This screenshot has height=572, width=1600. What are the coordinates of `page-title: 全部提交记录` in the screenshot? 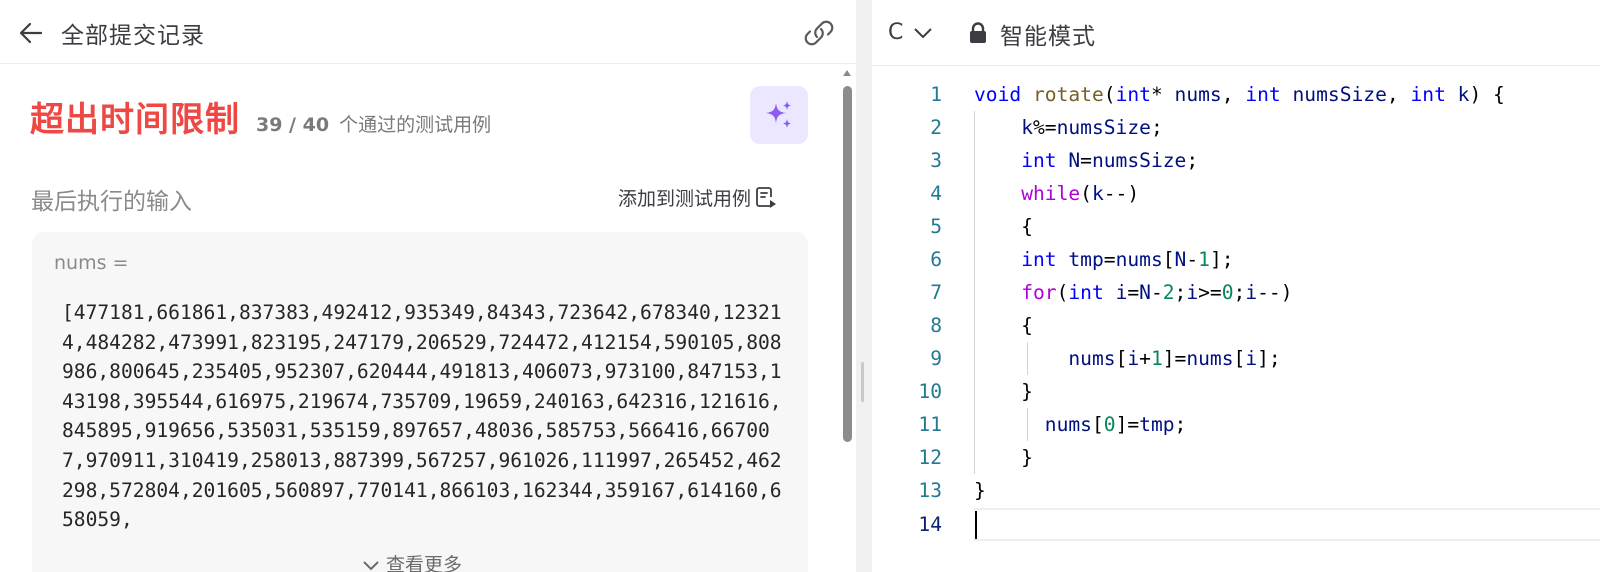 It's located at (133, 36).